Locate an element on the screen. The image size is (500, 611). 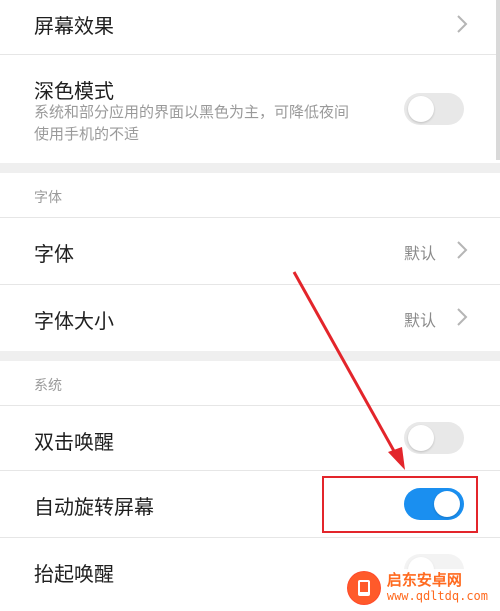
watermark-text: 启东安卓网 www.qdltdq.com is located at coordinates (437, 588).